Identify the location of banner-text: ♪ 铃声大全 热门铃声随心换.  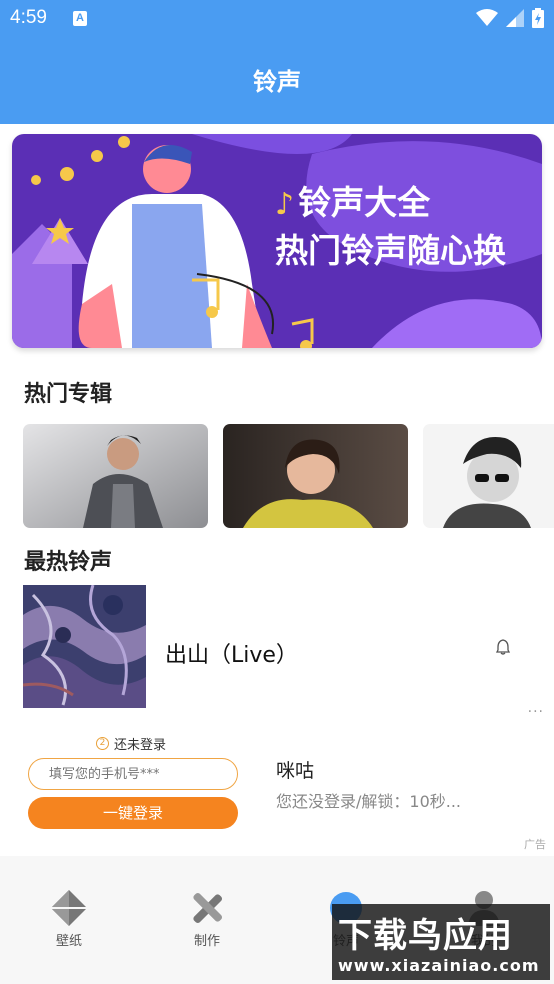
(390, 227).